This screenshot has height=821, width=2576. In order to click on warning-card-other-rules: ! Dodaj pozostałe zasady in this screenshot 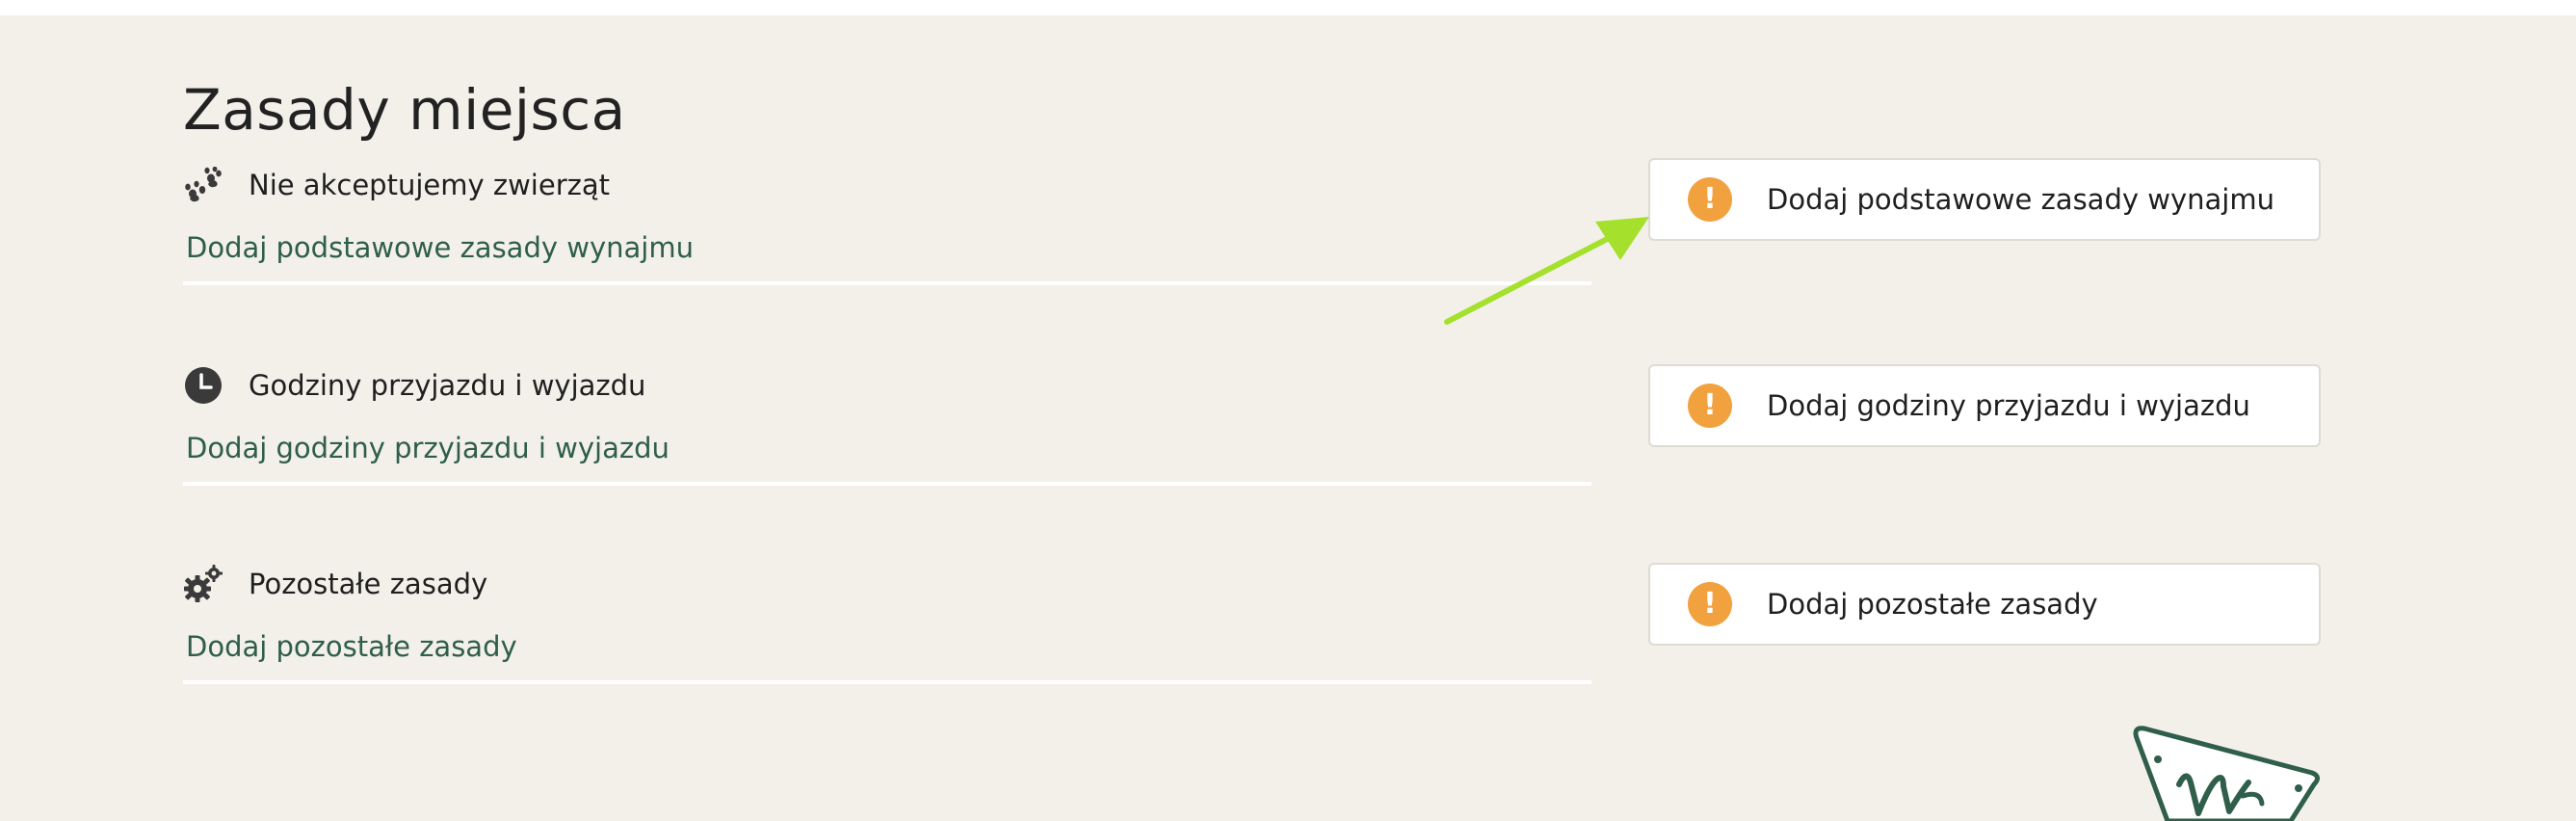, I will do `click(1985, 604)`.